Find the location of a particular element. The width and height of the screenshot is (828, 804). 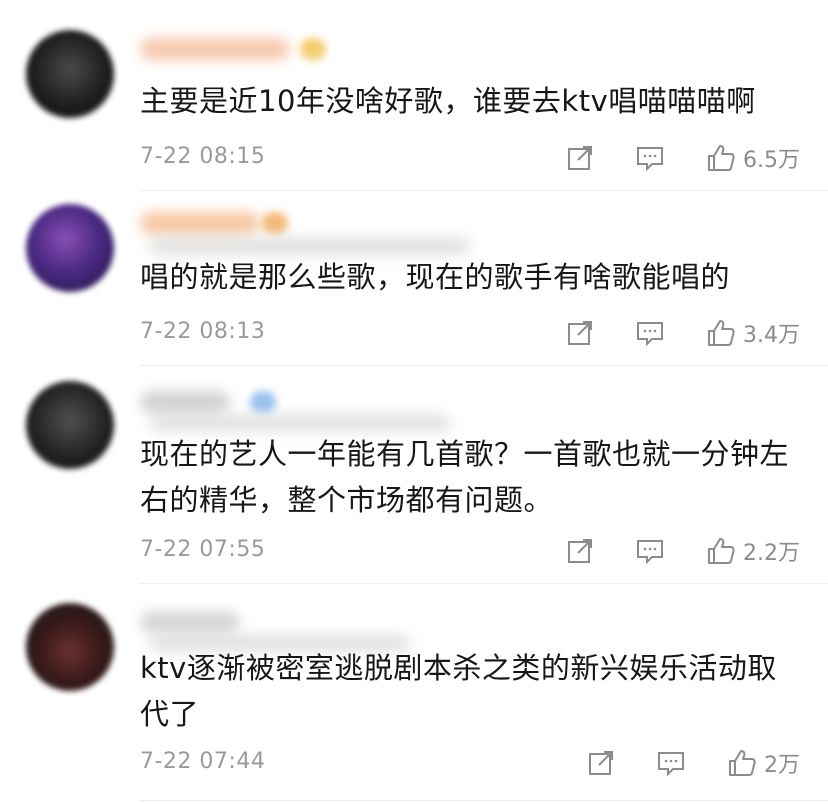

like-button: 2万 is located at coordinates (763, 763).